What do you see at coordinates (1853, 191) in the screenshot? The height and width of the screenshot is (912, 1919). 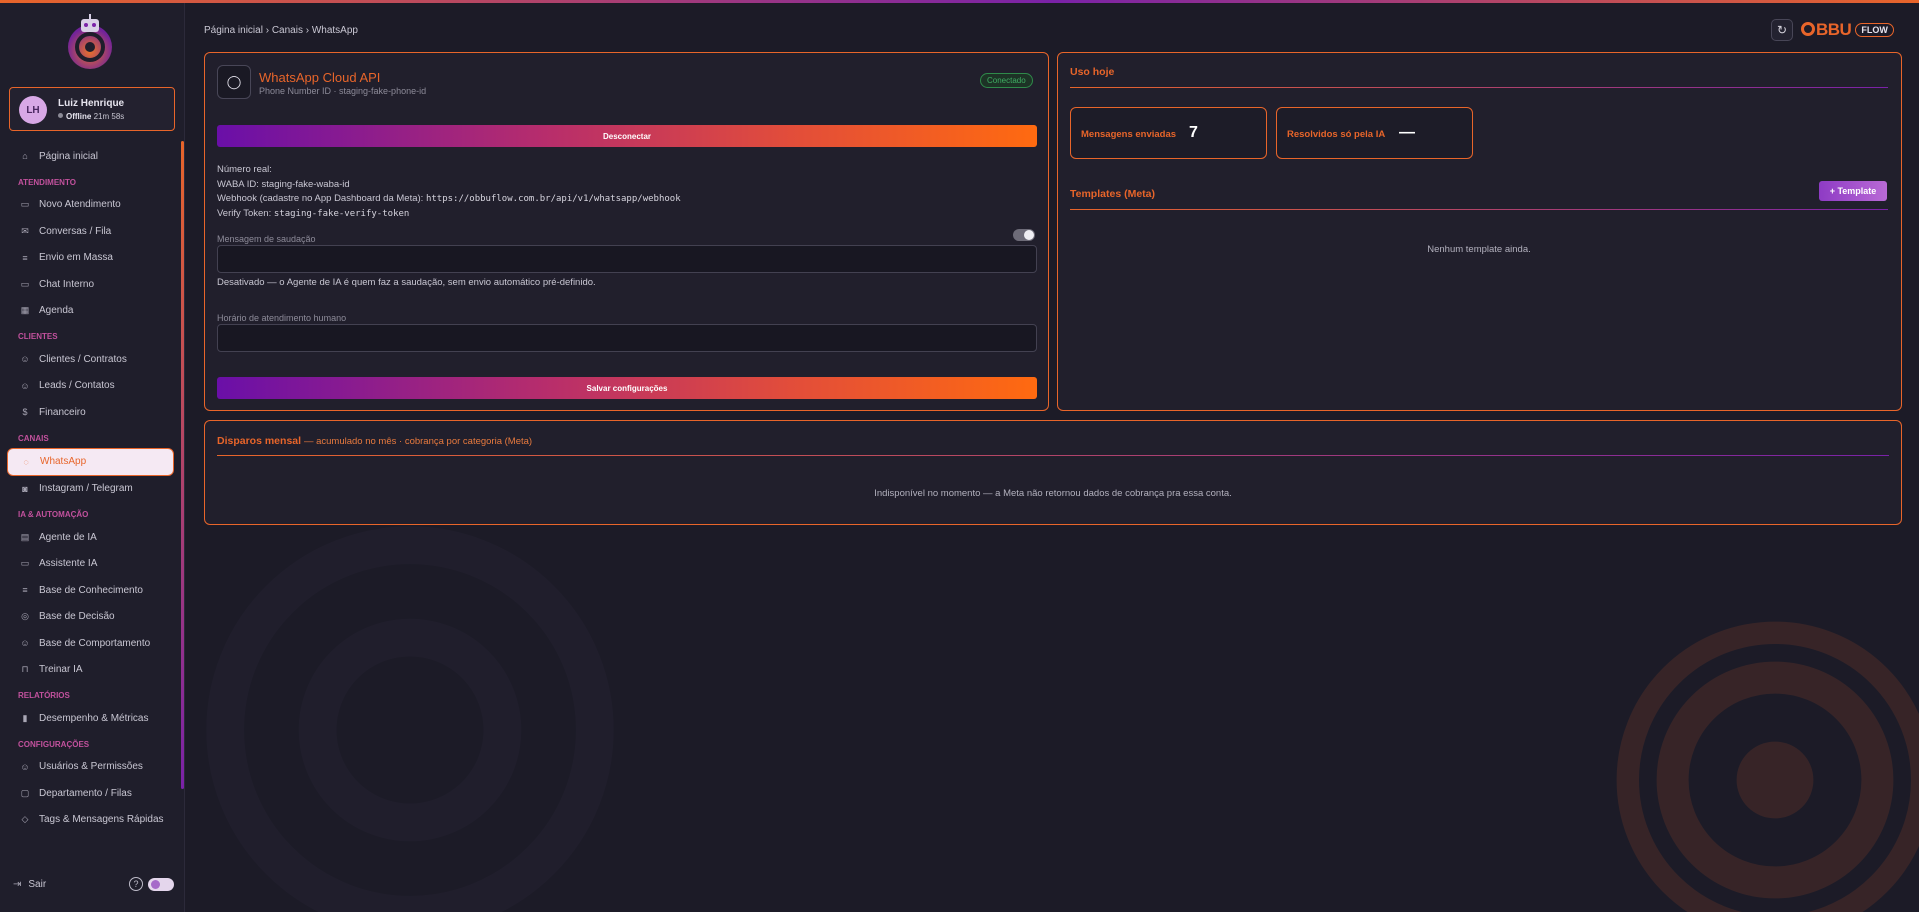 I see `add-template-button: + Template` at bounding box center [1853, 191].